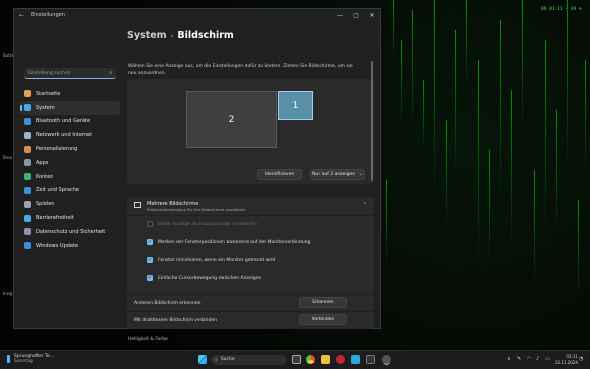 The height and width of the screenshot is (369, 590). I want to click on sidebar-item-update: Windows Update, so click(70, 246).